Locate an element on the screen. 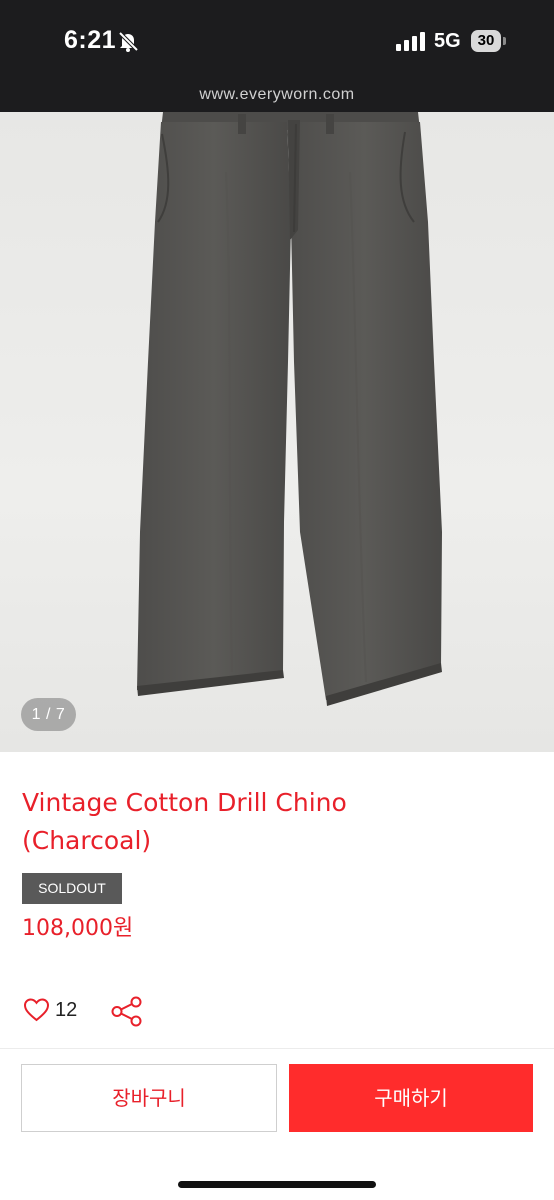 The width and height of the screenshot is (554, 1200). network-label: 5G is located at coordinates (447, 41).